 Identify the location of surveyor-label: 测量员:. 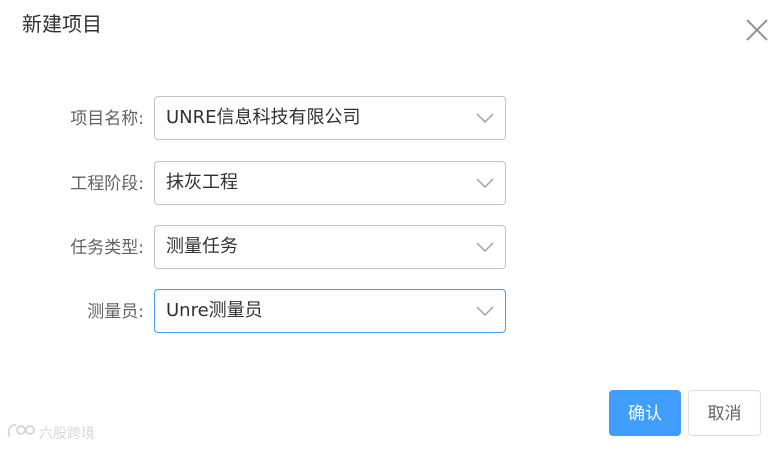
(115, 312).